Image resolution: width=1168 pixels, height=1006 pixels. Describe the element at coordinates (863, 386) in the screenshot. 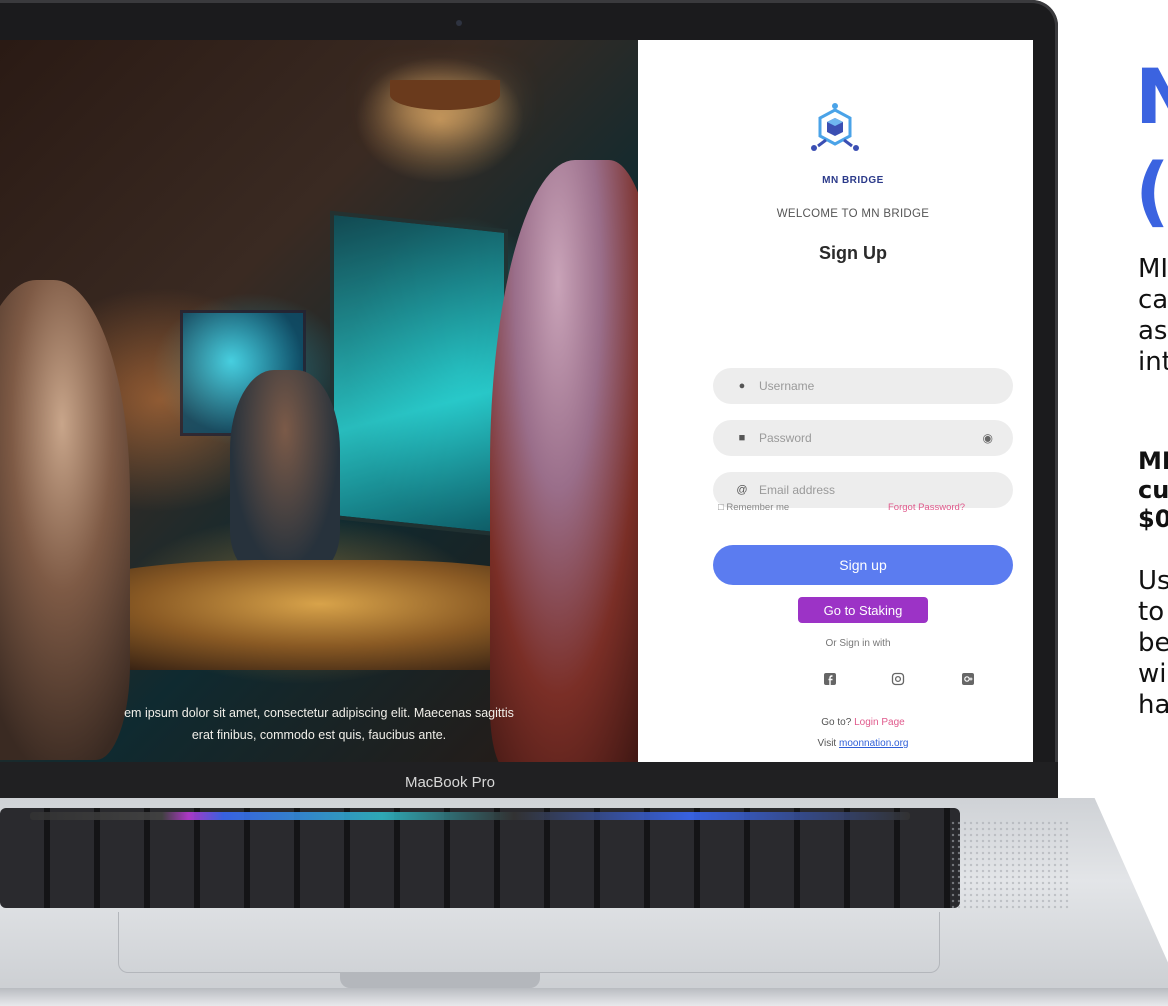

I see `username-field: ● Username` at that location.